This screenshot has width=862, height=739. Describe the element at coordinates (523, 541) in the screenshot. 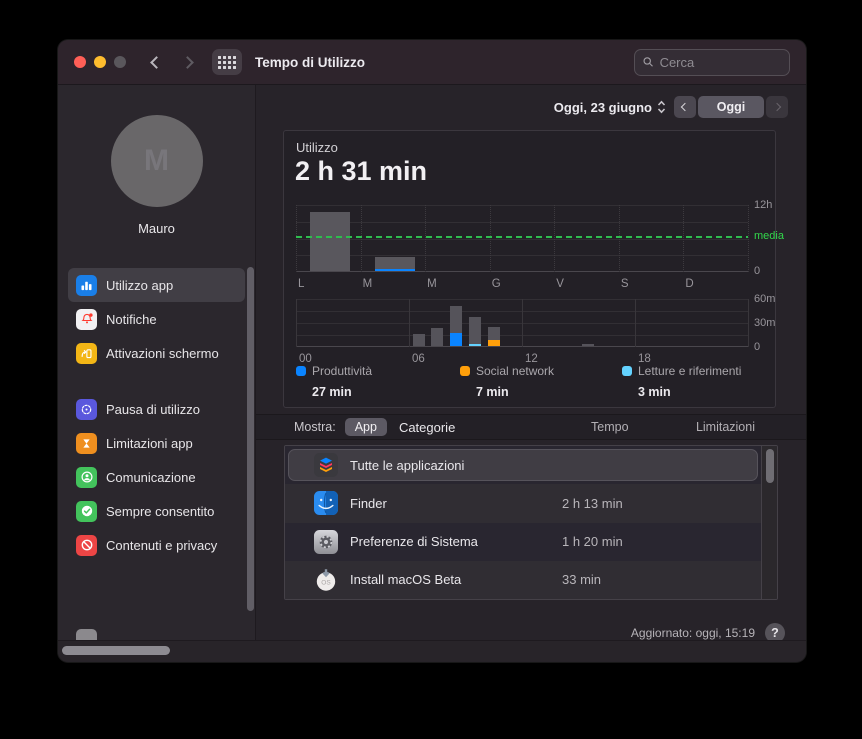

I see `app-list-row: Preferenze di Sistema 1 h 20 min` at that location.